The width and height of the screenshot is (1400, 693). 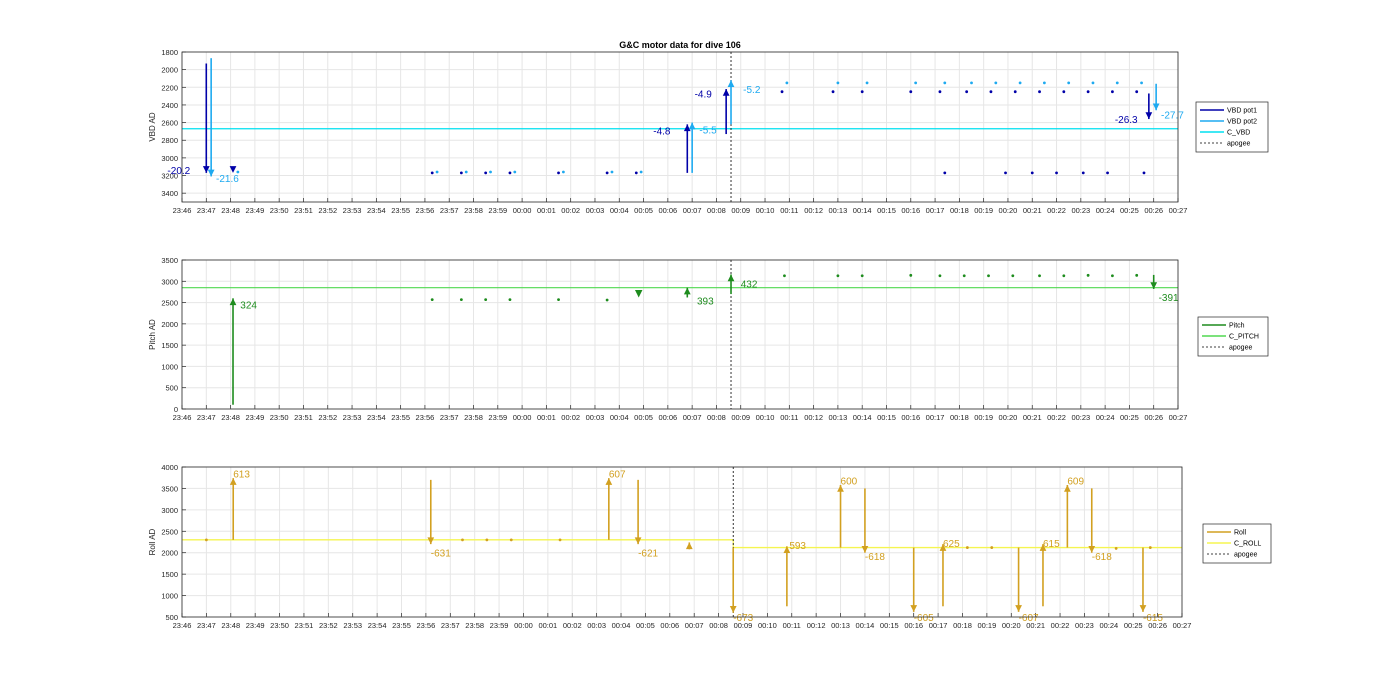 What do you see at coordinates (169, 123) in the screenshot?
I see `y-tick-label: 2600` at bounding box center [169, 123].